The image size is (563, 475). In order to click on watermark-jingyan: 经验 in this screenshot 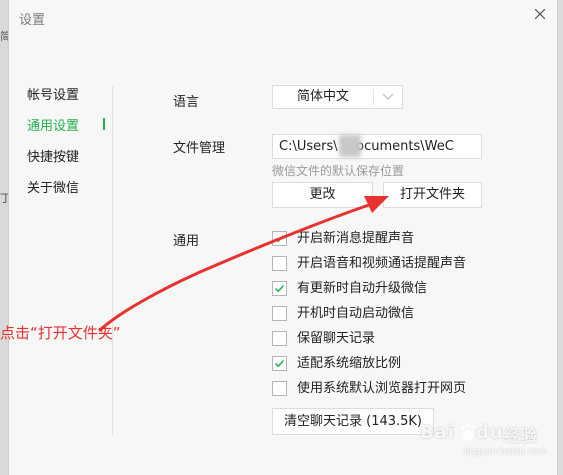, I will do `click(521, 435)`.